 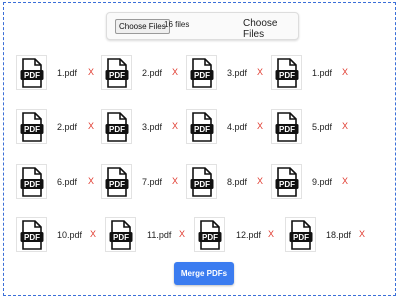 What do you see at coordinates (339, 235) in the screenshot?
I see `pdf-file-name: 18.pdf` at bounding box center [339, 235].